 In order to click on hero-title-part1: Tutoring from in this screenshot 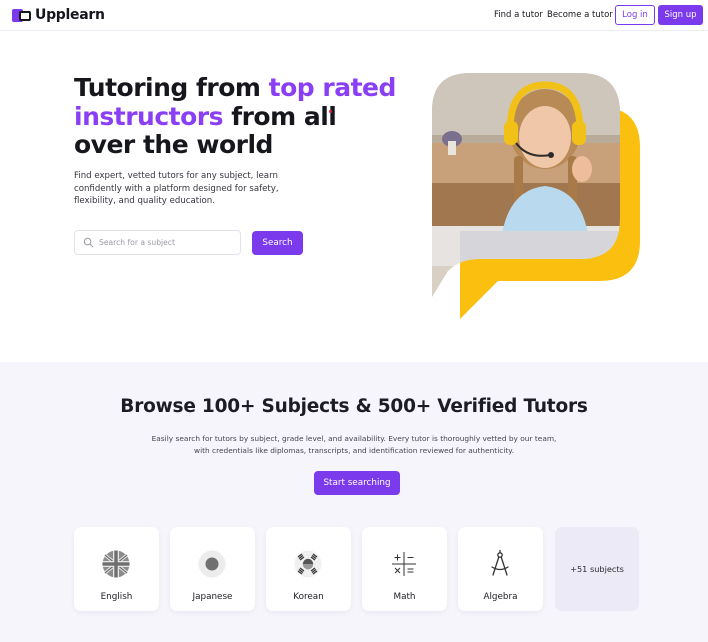, I will do `click(171, 87)`.